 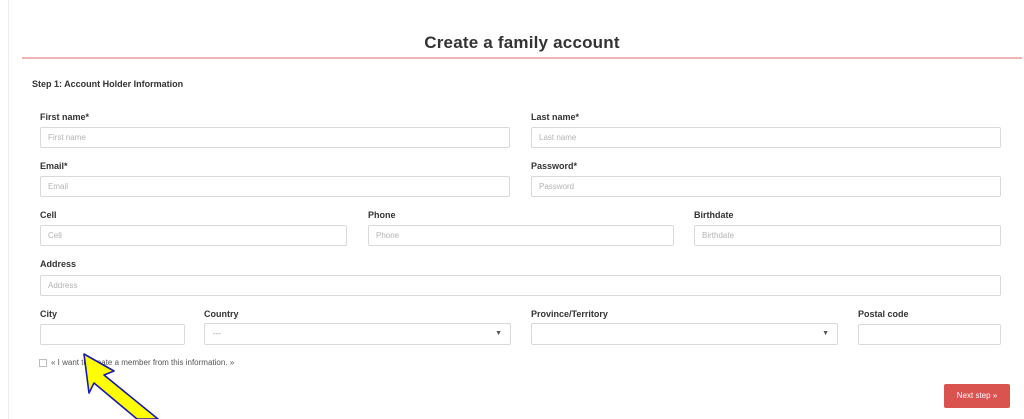 What do you see at coordinates (520, 285) in the screenshot?
I see `address-input` at bounding box center [520, 285].